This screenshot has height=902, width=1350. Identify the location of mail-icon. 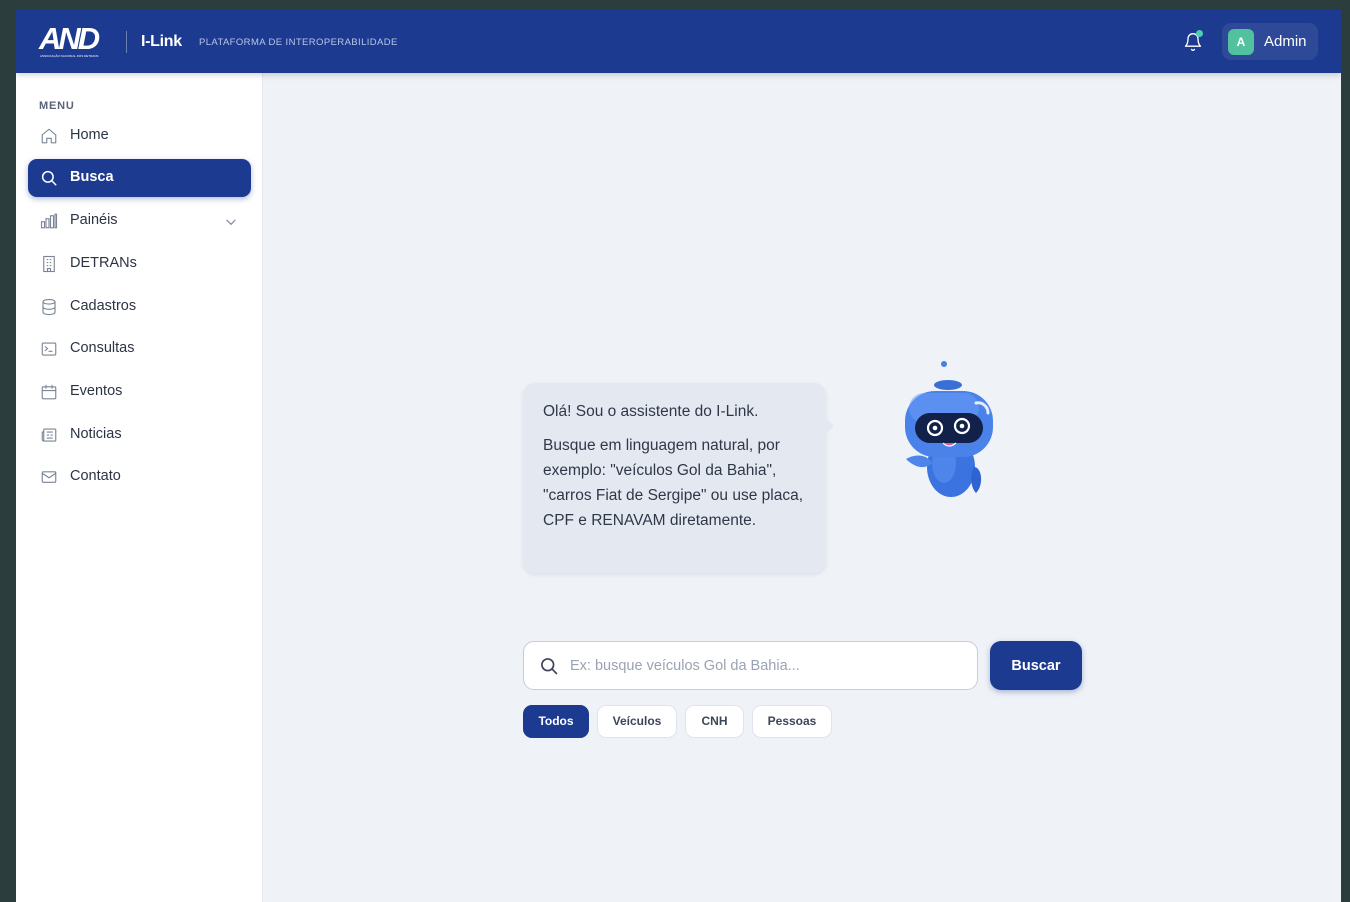
(49, 477).